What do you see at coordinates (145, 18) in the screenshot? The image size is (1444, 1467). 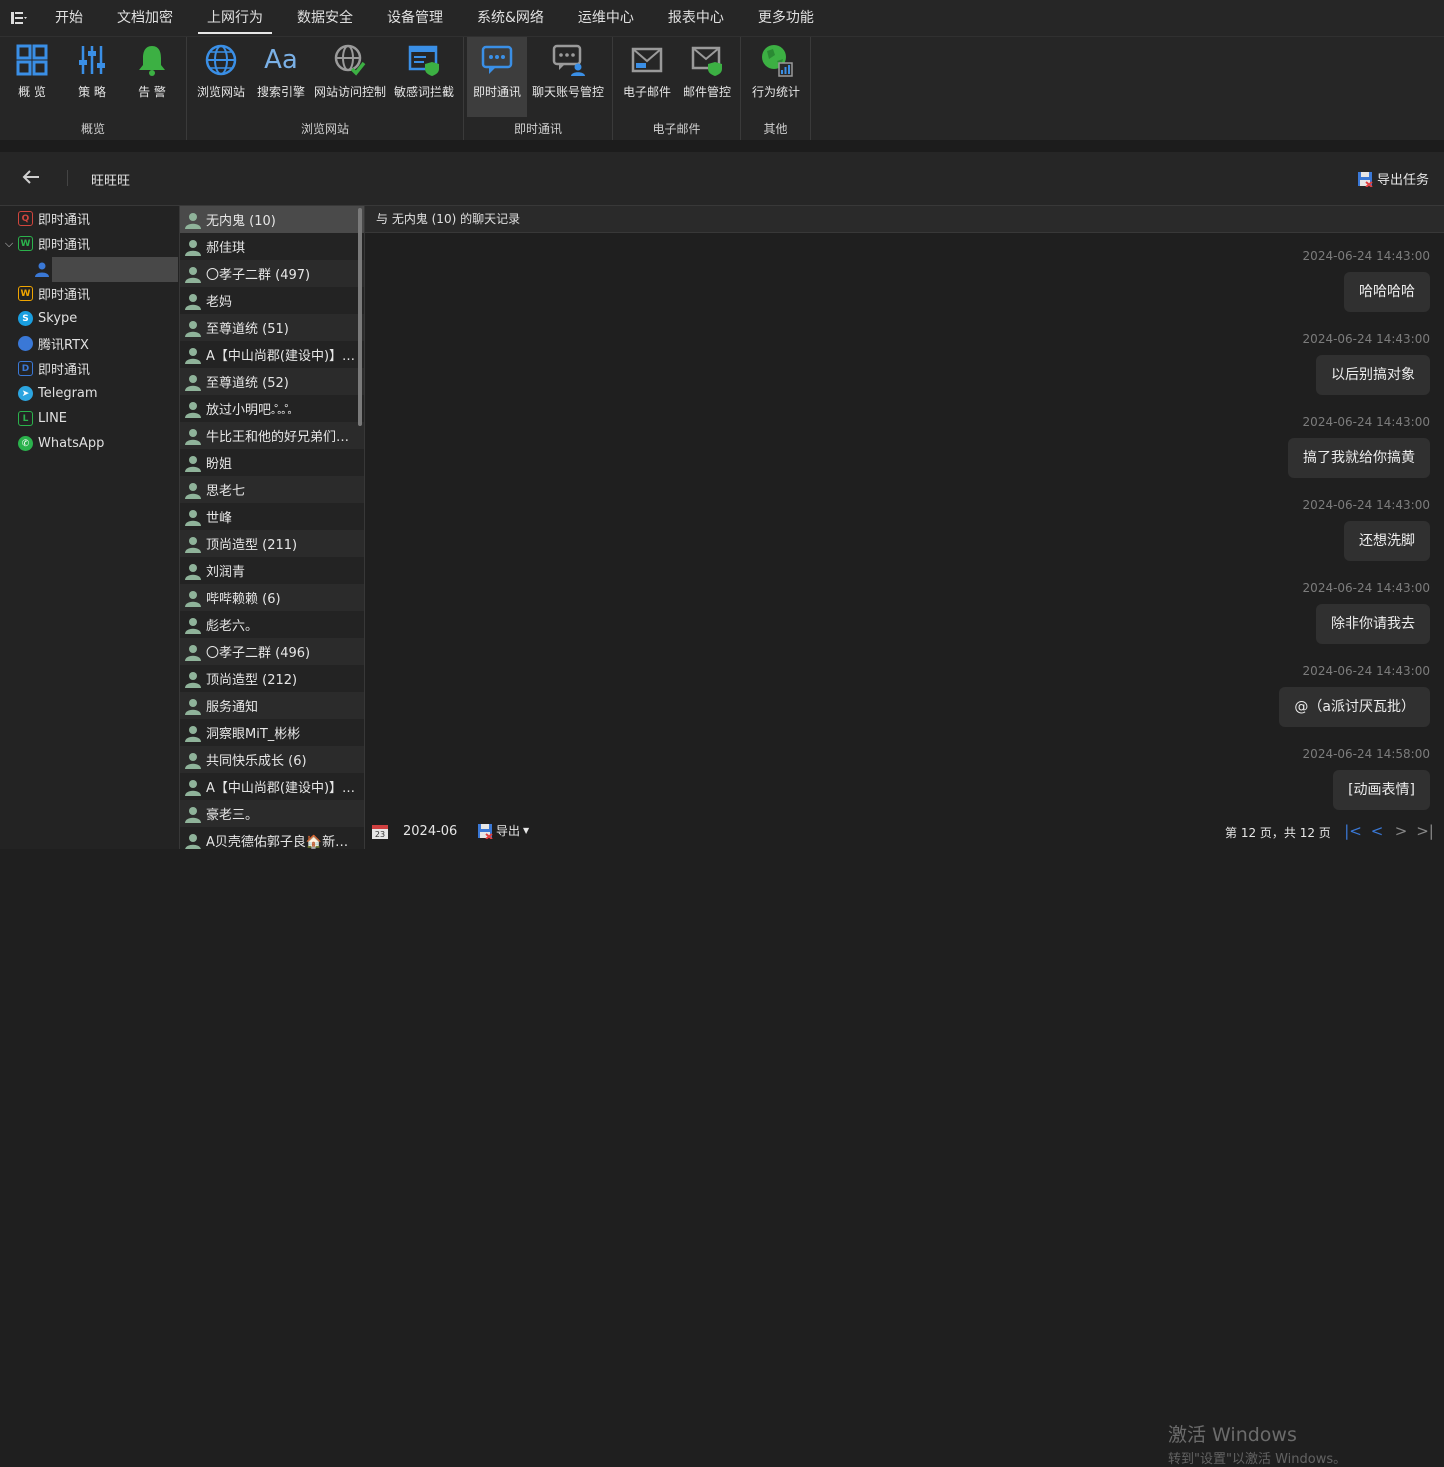 I see `menu-item: 文档加密` at bounding box center [145, 18].